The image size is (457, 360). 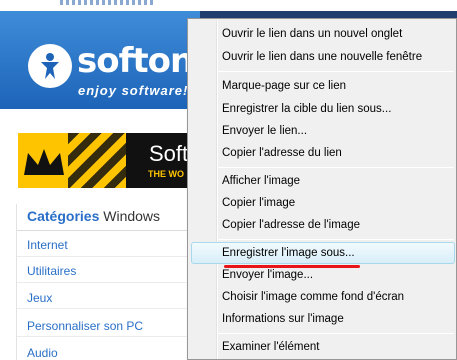 What do you see at coordinates (284, 86) in the screenshot?
I see `menu-item-bookmark-link: Marque-page sur ce lien` at bounding box center [284, 86].